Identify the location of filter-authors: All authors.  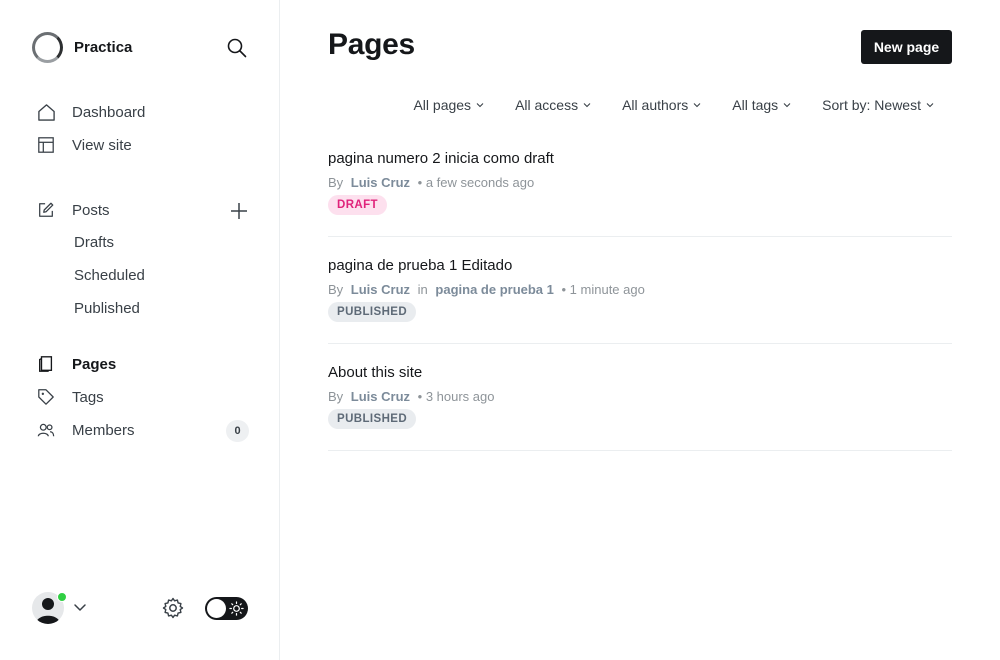
(661, 105).